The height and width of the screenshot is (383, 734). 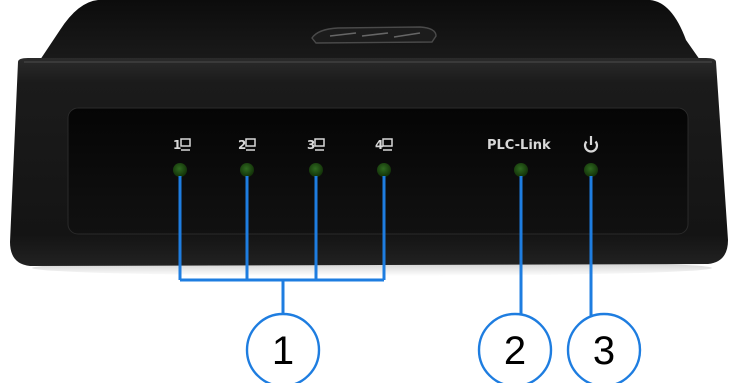 What do you see at coordinates (242, 145) in the screenshot?
I see `led-2-label: 2` at bounding box center [242, 145].